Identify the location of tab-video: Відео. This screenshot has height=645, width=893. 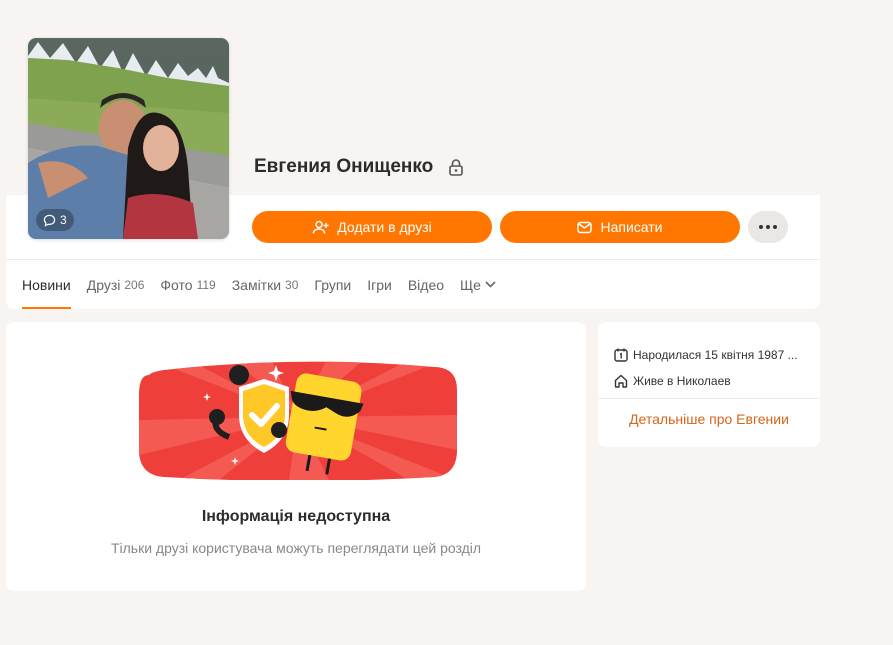
(426, 284).